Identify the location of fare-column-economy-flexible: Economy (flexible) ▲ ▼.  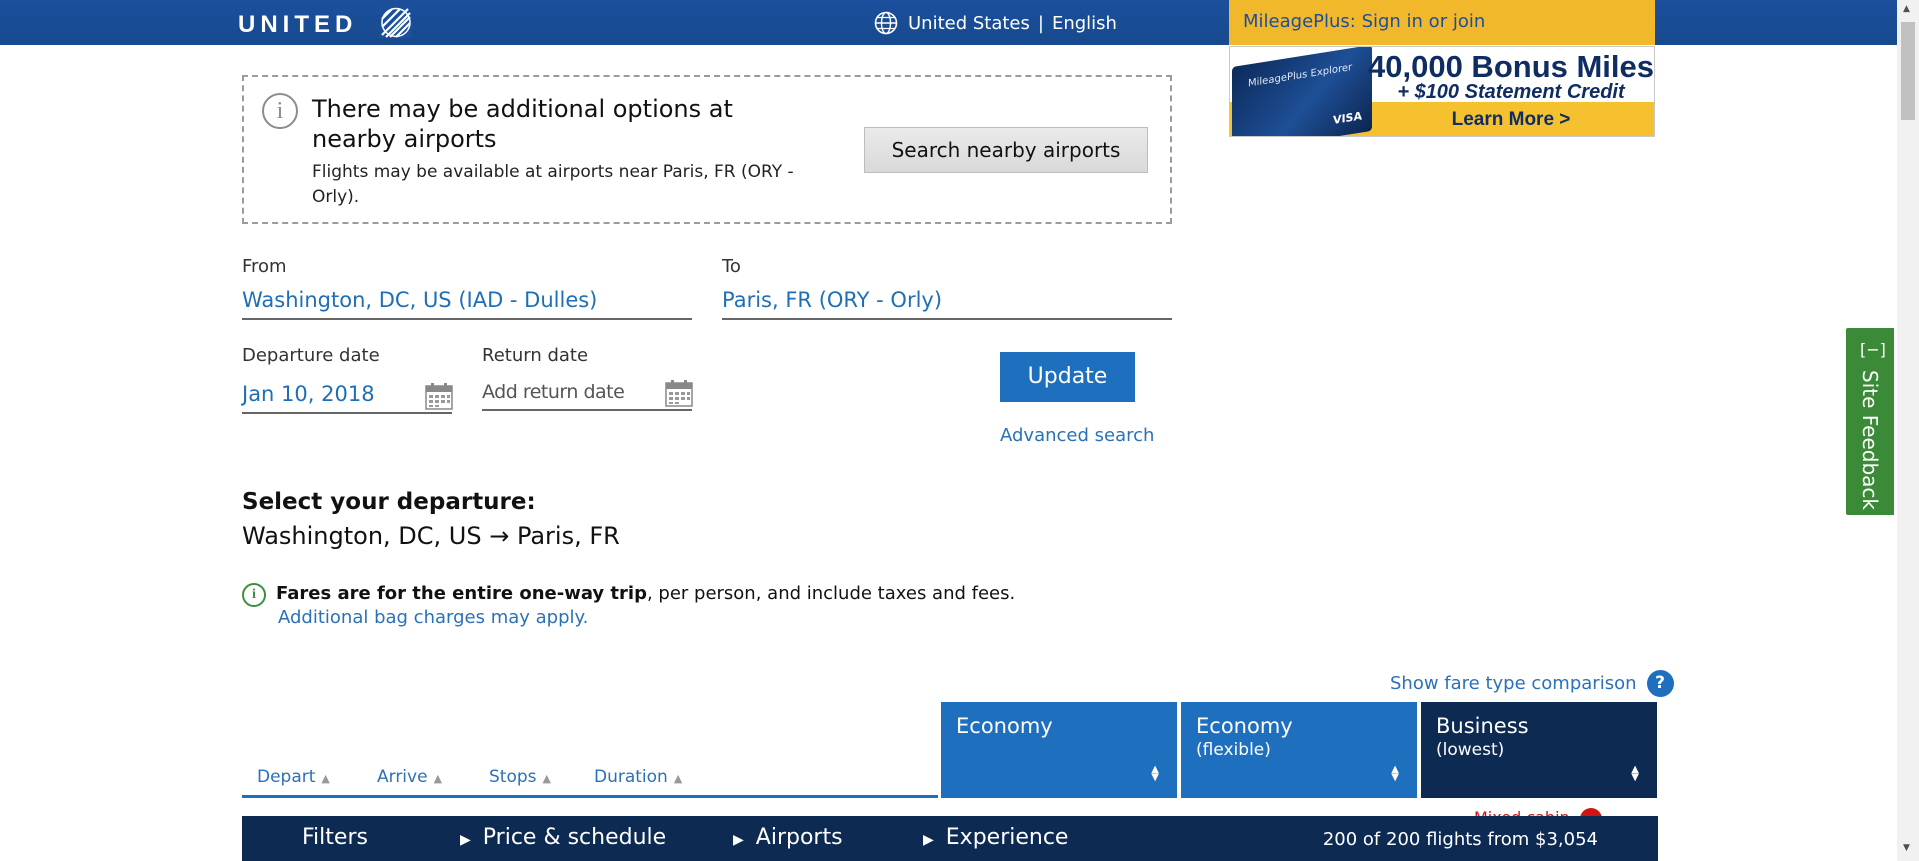
(1299, 750).